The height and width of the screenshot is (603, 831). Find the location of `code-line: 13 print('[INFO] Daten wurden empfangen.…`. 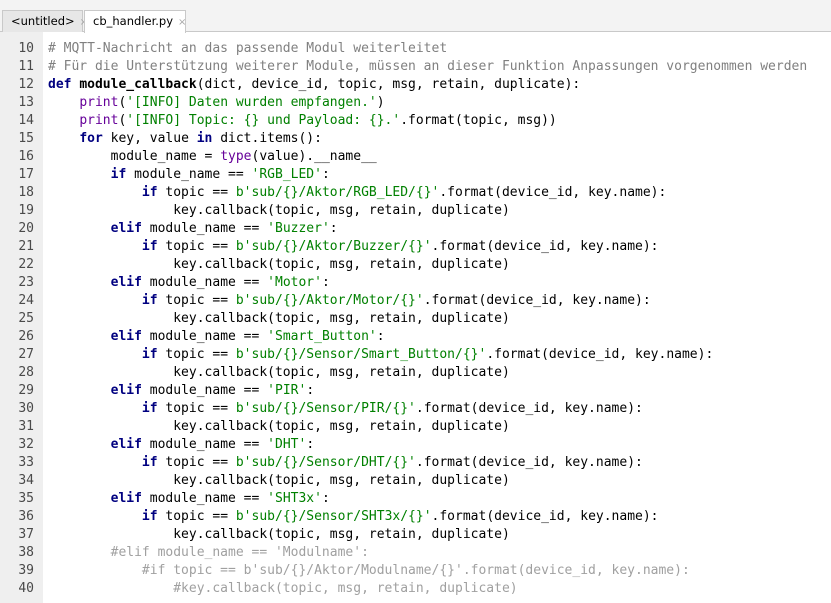

code-line: 13 print('[INFO] Daten wurden empfangen.… is located at coordinates (415, 103).